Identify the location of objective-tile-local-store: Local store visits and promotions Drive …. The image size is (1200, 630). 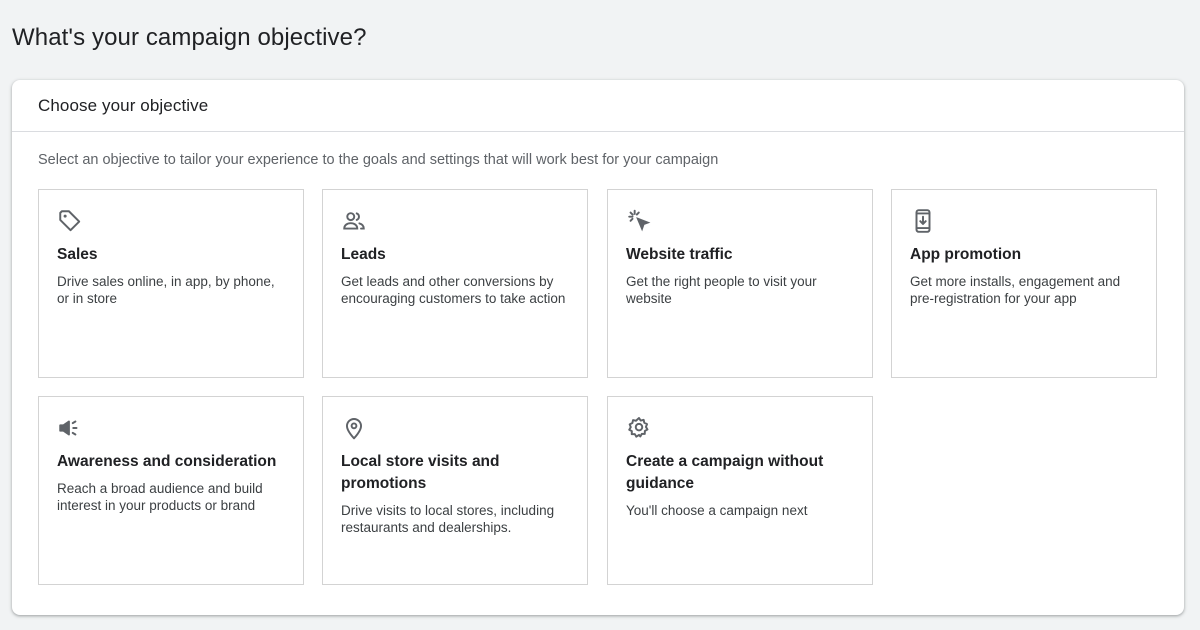
(455, 490).